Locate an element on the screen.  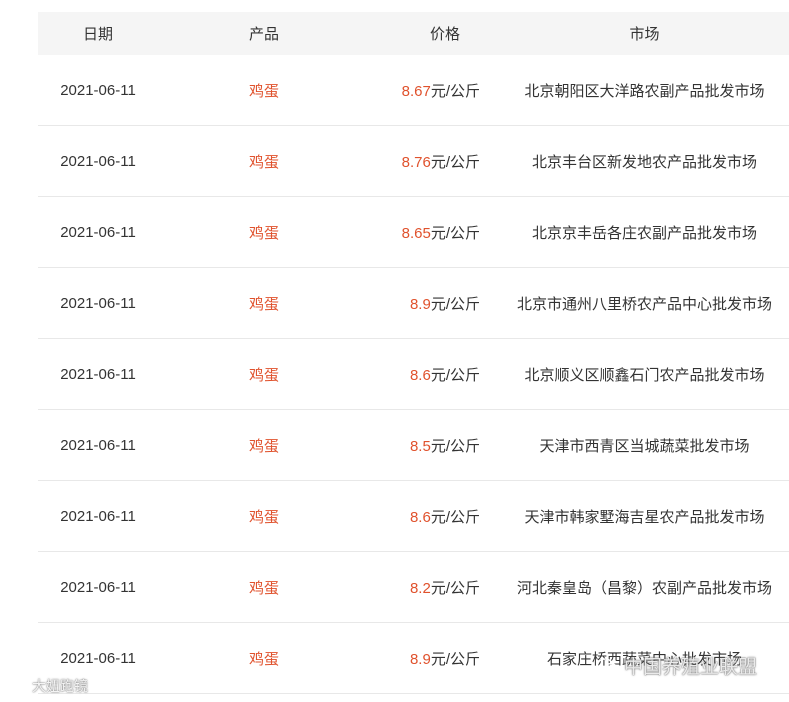
cell-price: 8.67元/公斤 is located at coordinates (425, 90).